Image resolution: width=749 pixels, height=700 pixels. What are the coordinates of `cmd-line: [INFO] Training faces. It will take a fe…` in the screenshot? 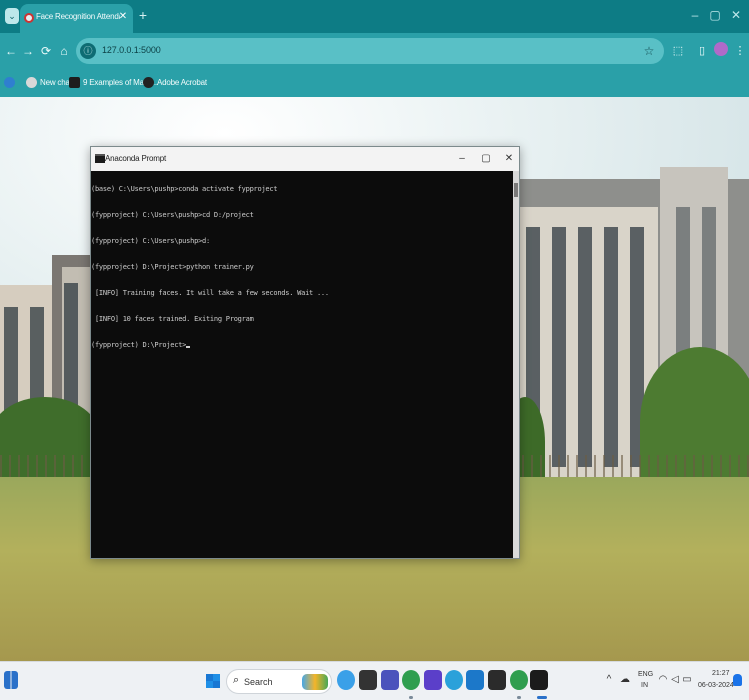 It's located at (210, 293).